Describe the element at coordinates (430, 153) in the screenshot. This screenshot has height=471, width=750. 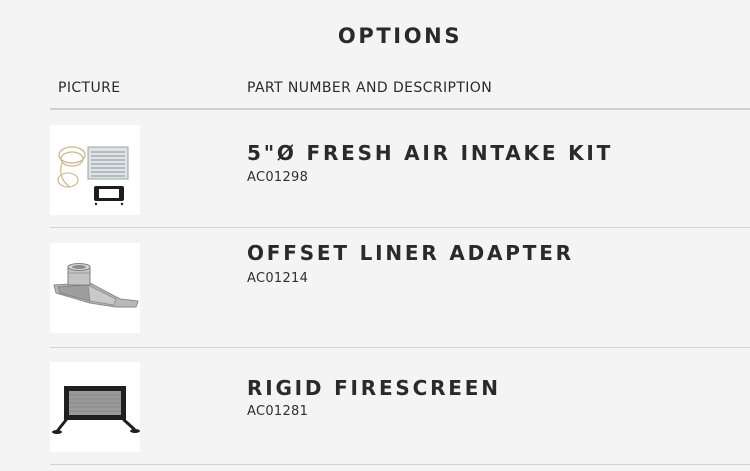
I see `product-name: 5"Ø FRESH AIR INTAKE KIT` at that location.